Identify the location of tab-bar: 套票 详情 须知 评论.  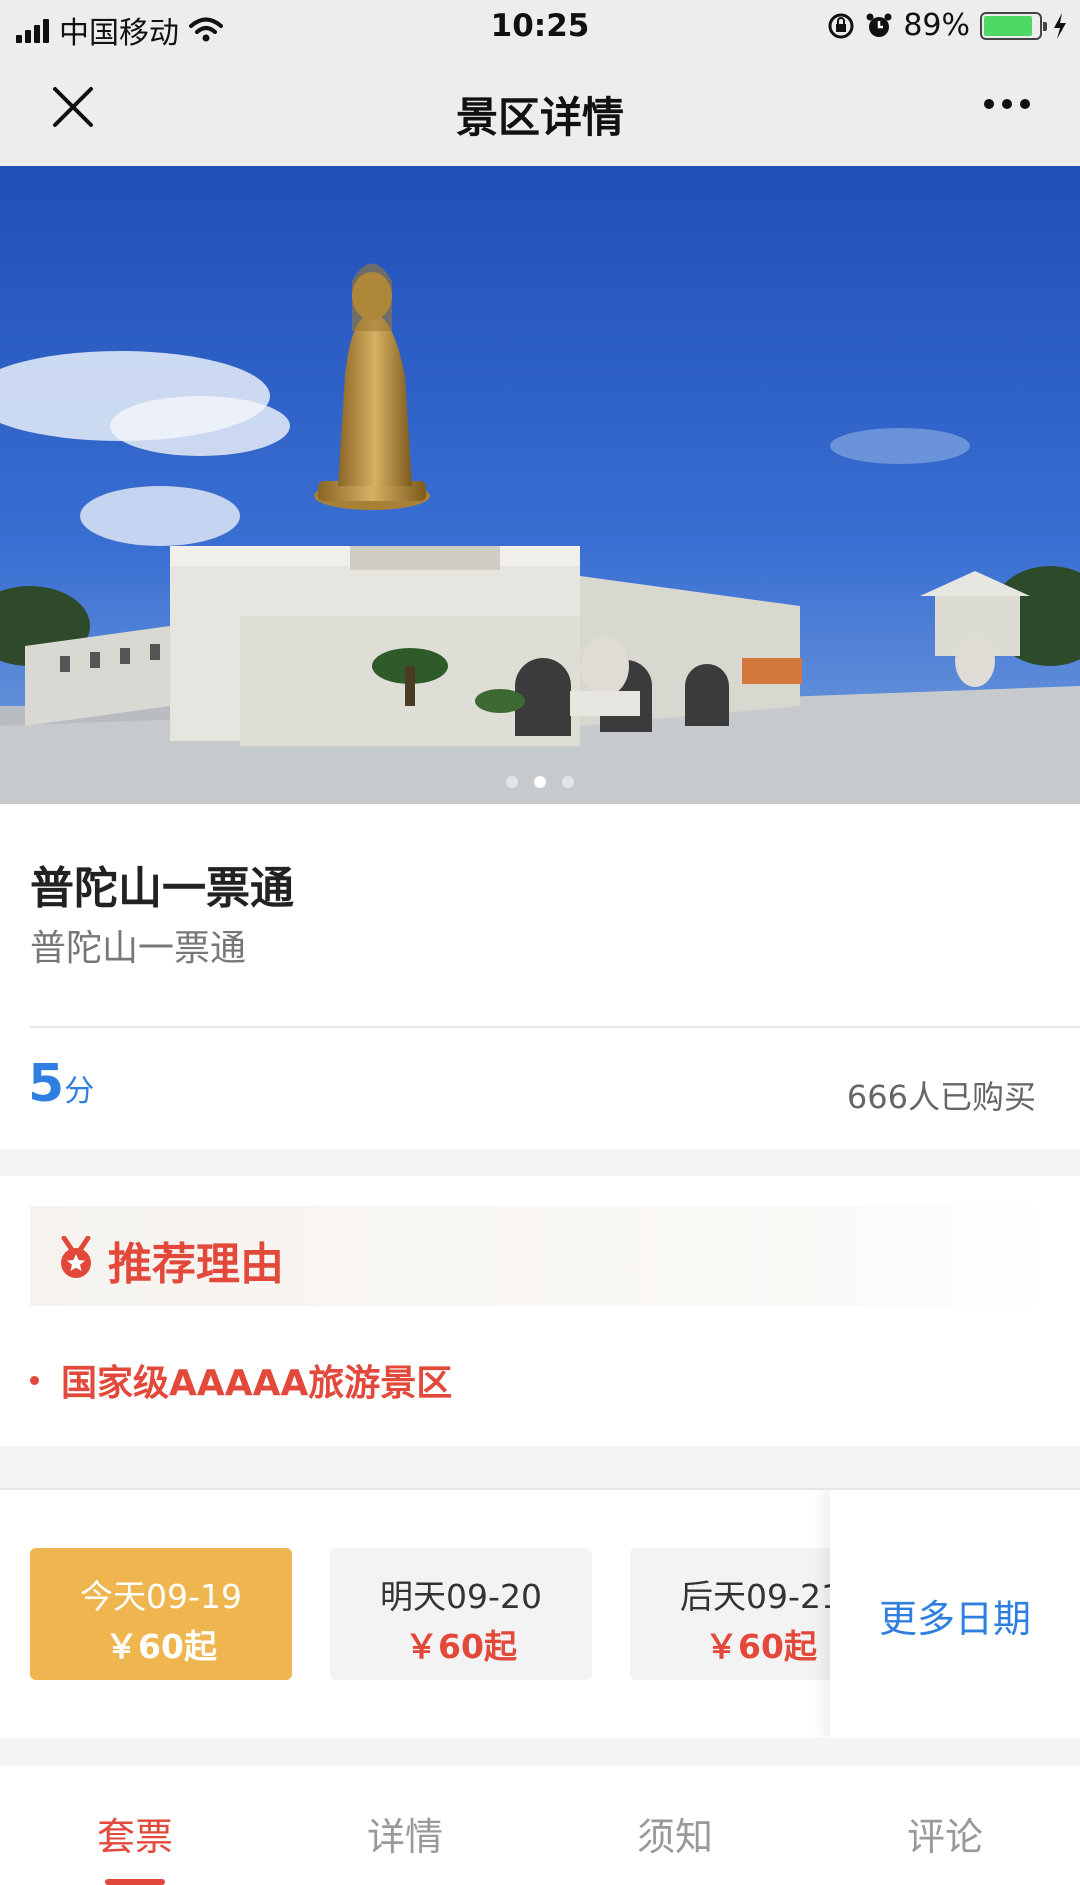
(540, 1825).